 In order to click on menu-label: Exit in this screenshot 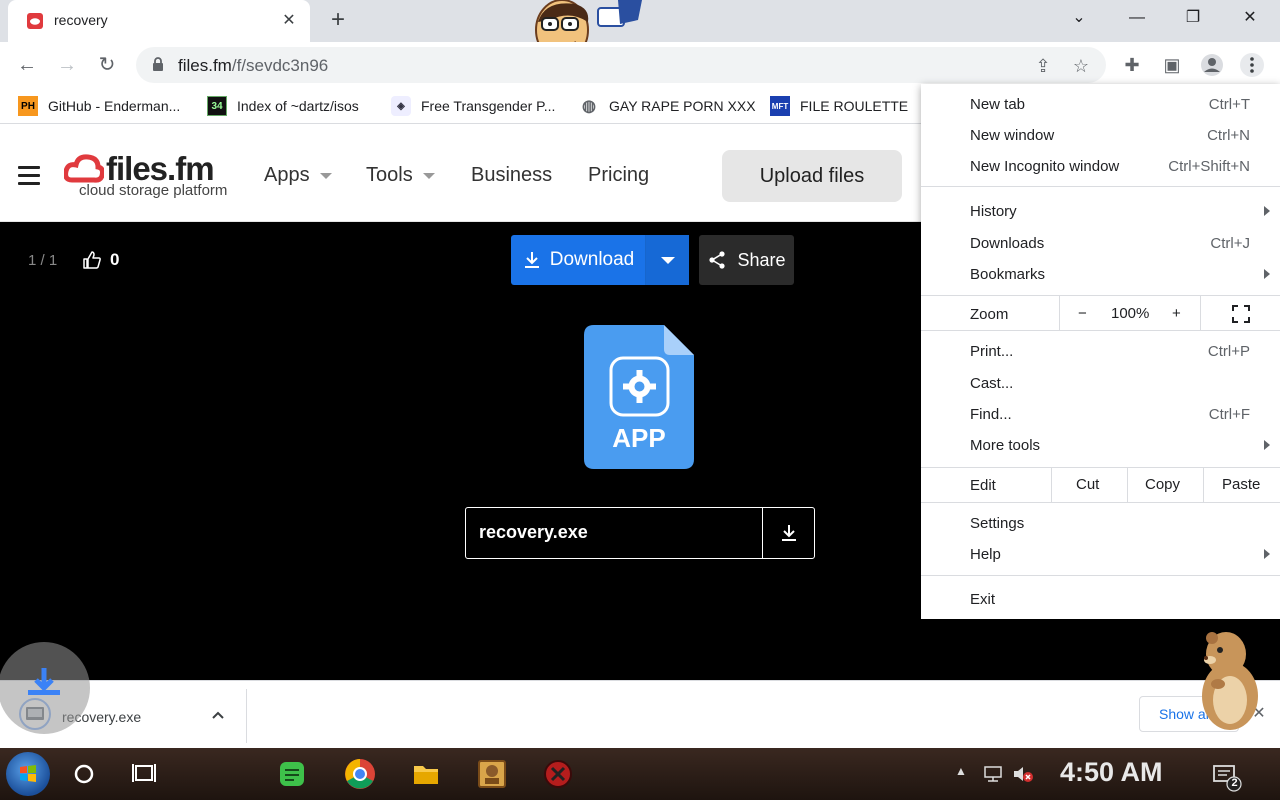, I will do `click(983, 599)`.